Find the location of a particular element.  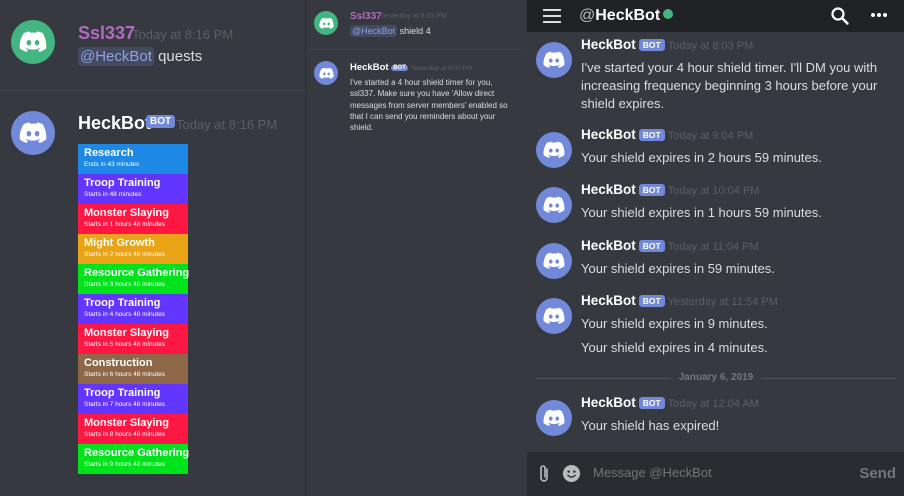

message-header: HeckBot BOT Today at 10:04 PM is located at coordinates (670, 189).